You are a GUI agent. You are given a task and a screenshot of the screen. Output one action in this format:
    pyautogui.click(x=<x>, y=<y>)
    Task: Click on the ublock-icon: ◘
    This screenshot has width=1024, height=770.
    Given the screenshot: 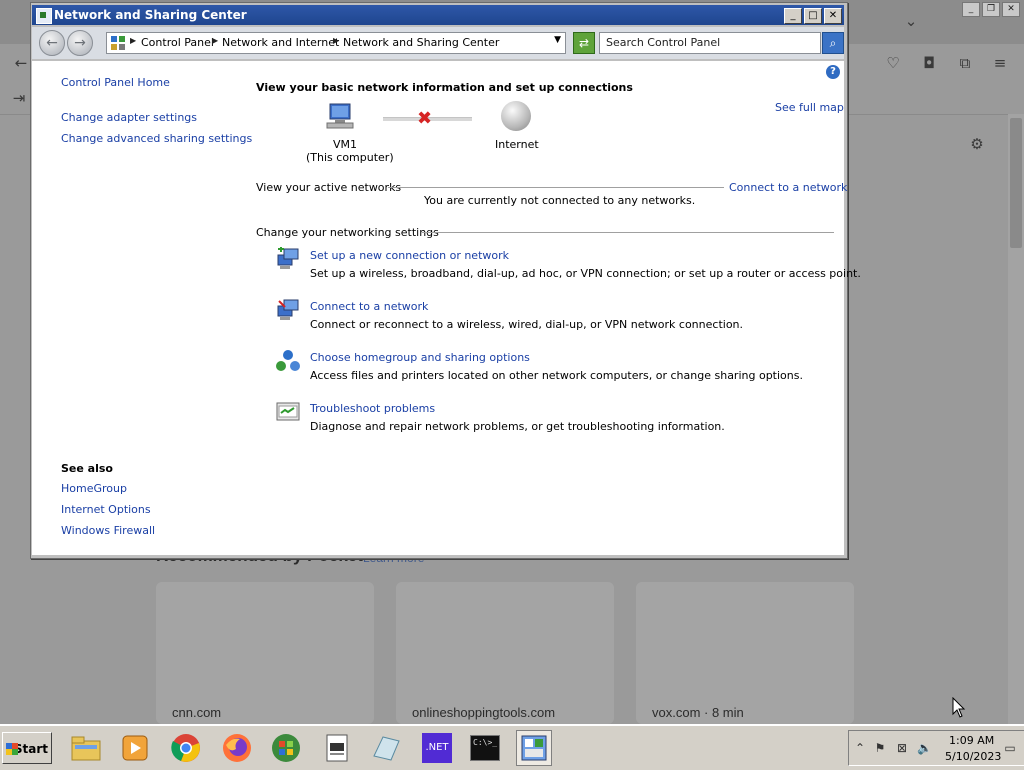 What is the action you would take?
    pyautogui.click(x=929, y=63)
    